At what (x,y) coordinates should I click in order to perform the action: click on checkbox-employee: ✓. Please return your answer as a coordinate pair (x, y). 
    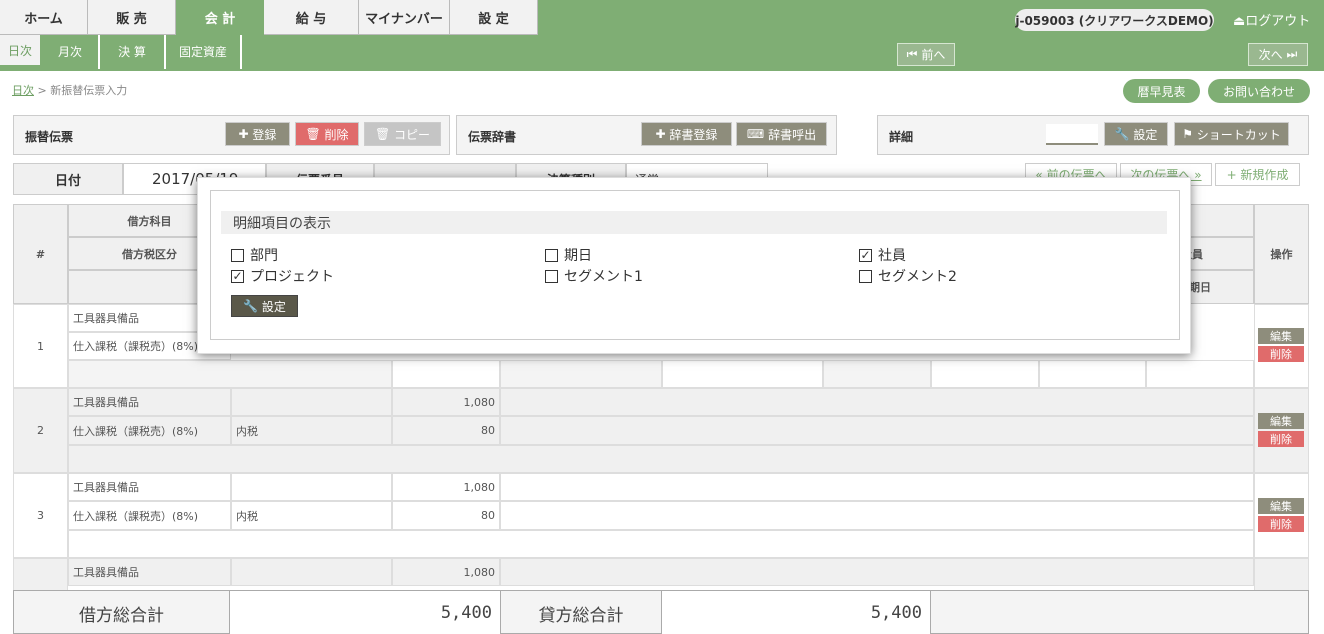
    Looking at the image, I should click on (865, 255).